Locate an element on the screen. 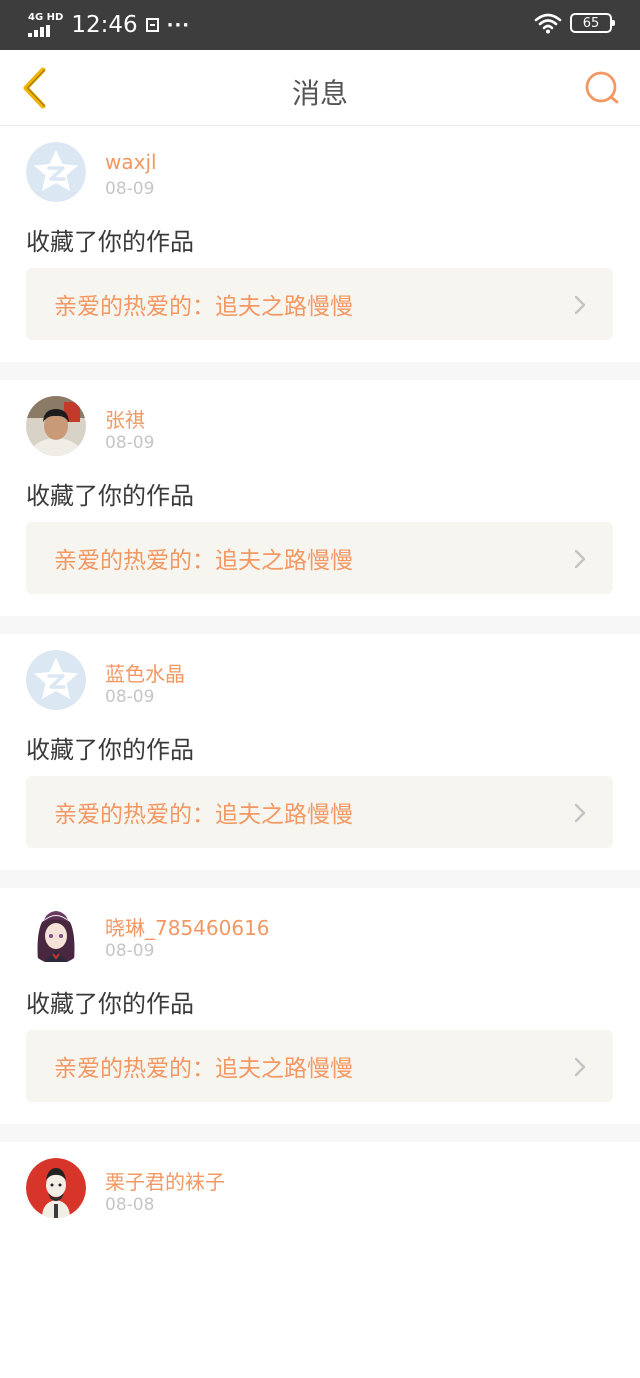 The image size is (640, 1378). battery-level: 65 is located at coordinates (591, 23).